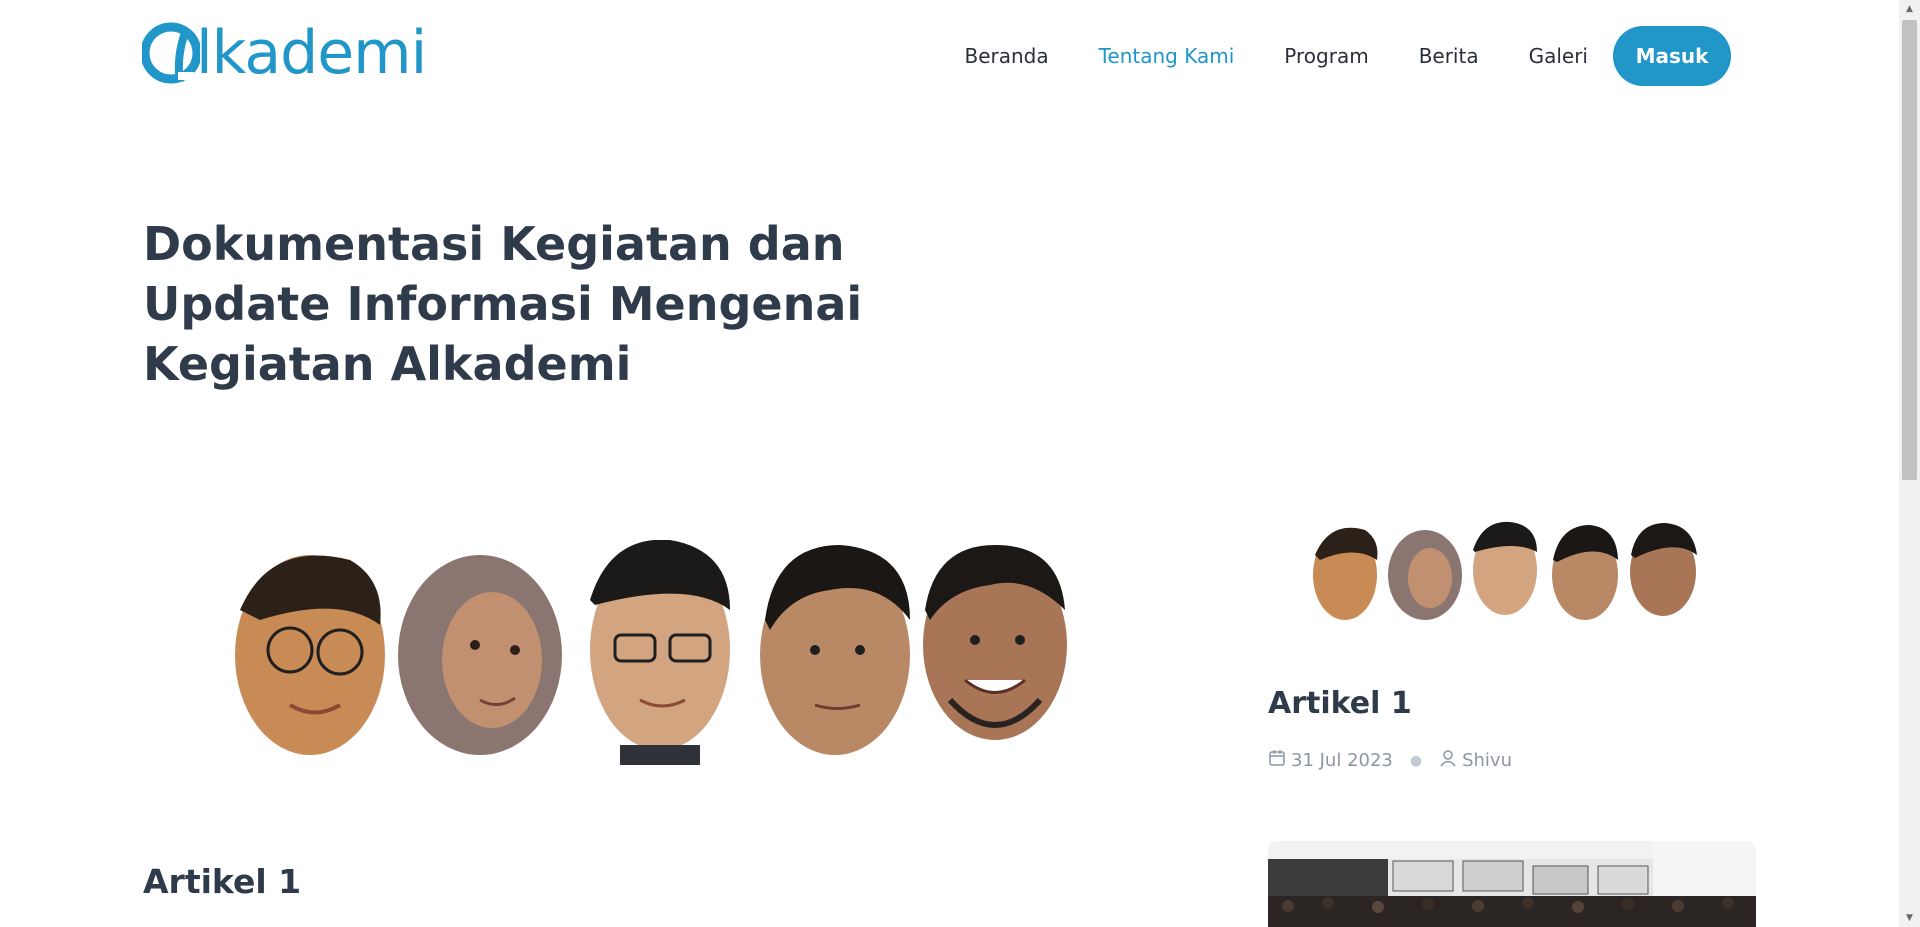  I want to click on nav-program: Program, so click(1326, 56).